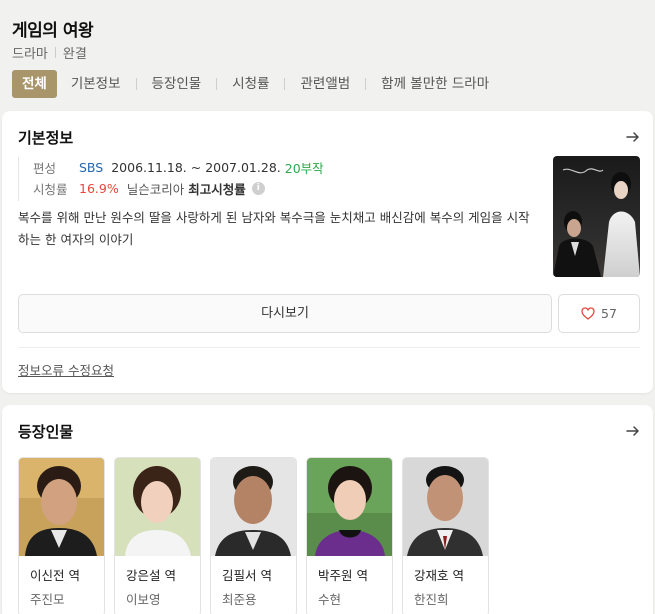 This screenshot has width=655, height=614. Describe the element at coordinates (343, 575) in the screenshot. I see `cast-role: 박주원 역` at that location.